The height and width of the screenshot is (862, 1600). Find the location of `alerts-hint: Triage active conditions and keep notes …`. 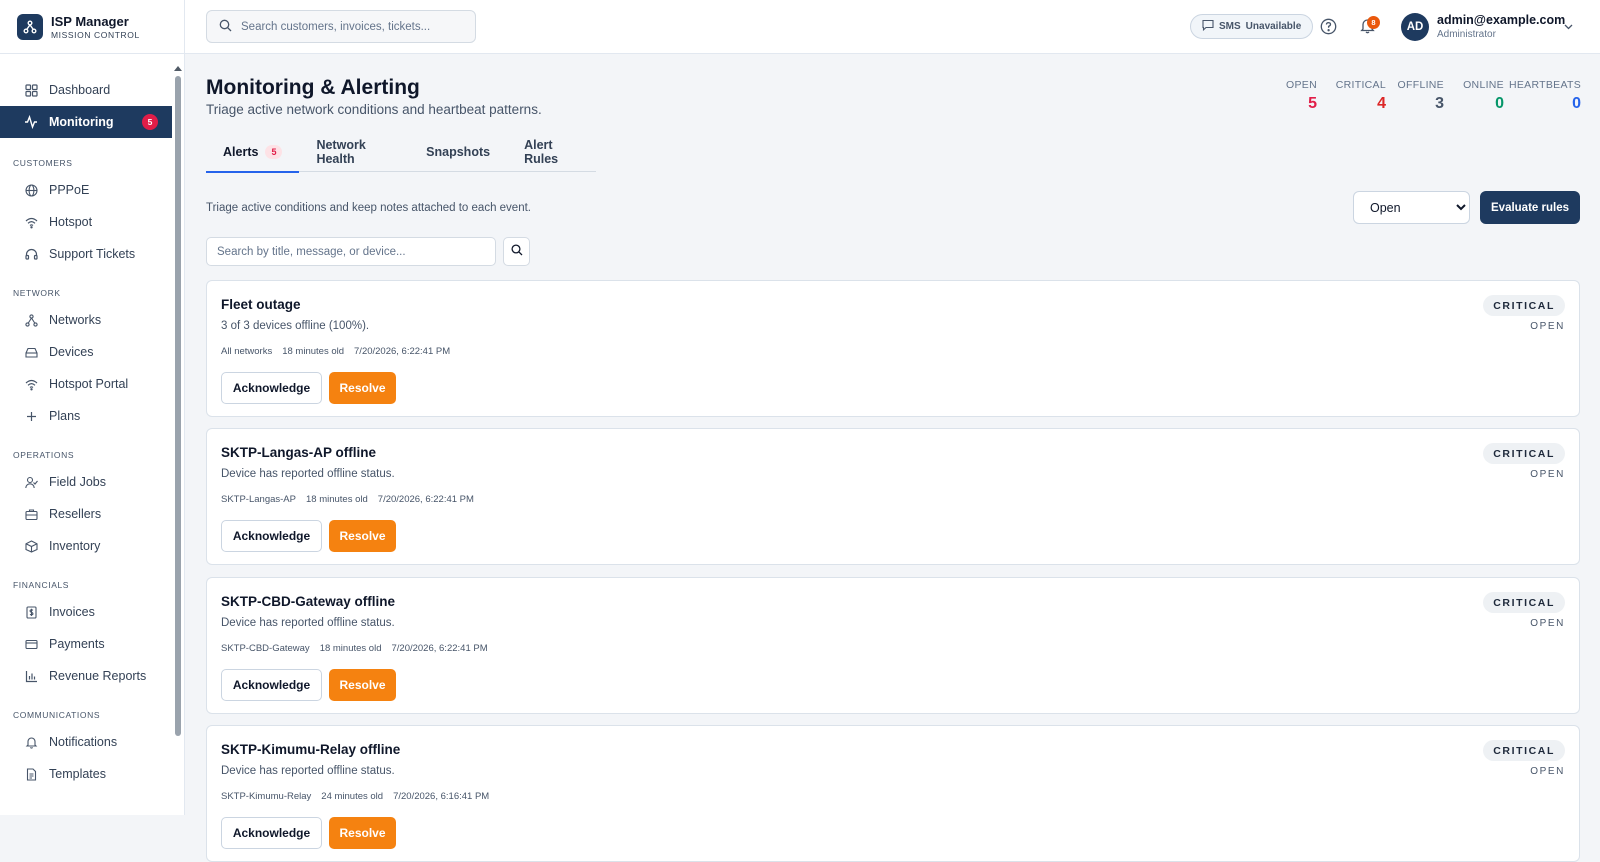

alerts-hint: Triage active conditions and keep notes … is located at coordinates (368, 208).